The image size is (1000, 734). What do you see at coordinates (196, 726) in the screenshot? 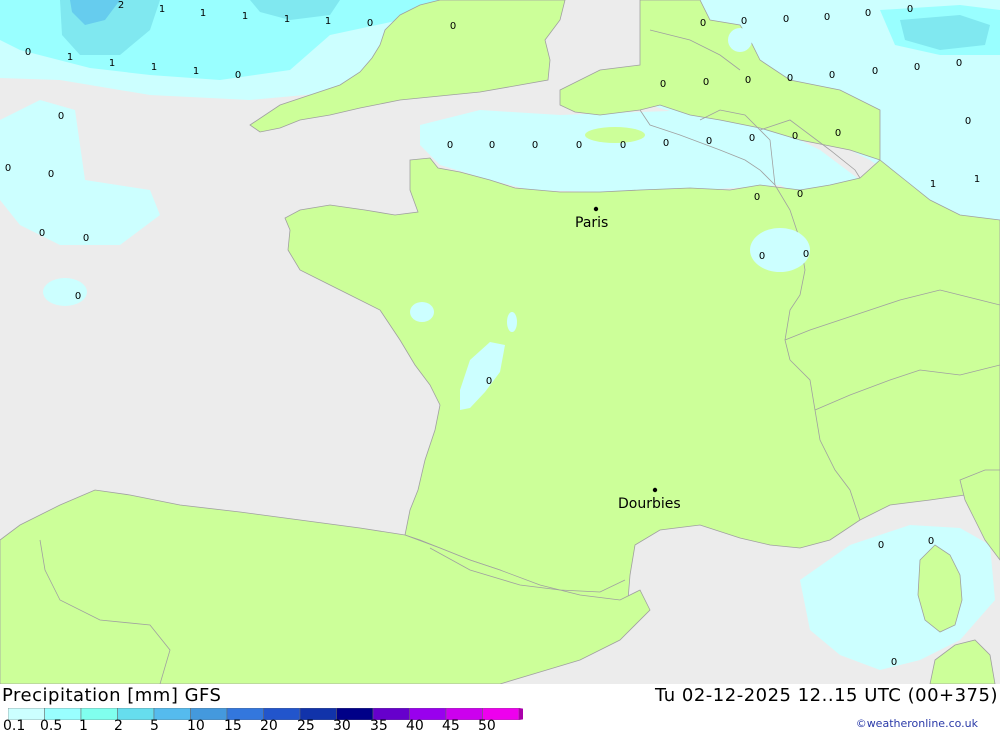
I see `legend-tick-label: 10` at bounding box center [196, 726].